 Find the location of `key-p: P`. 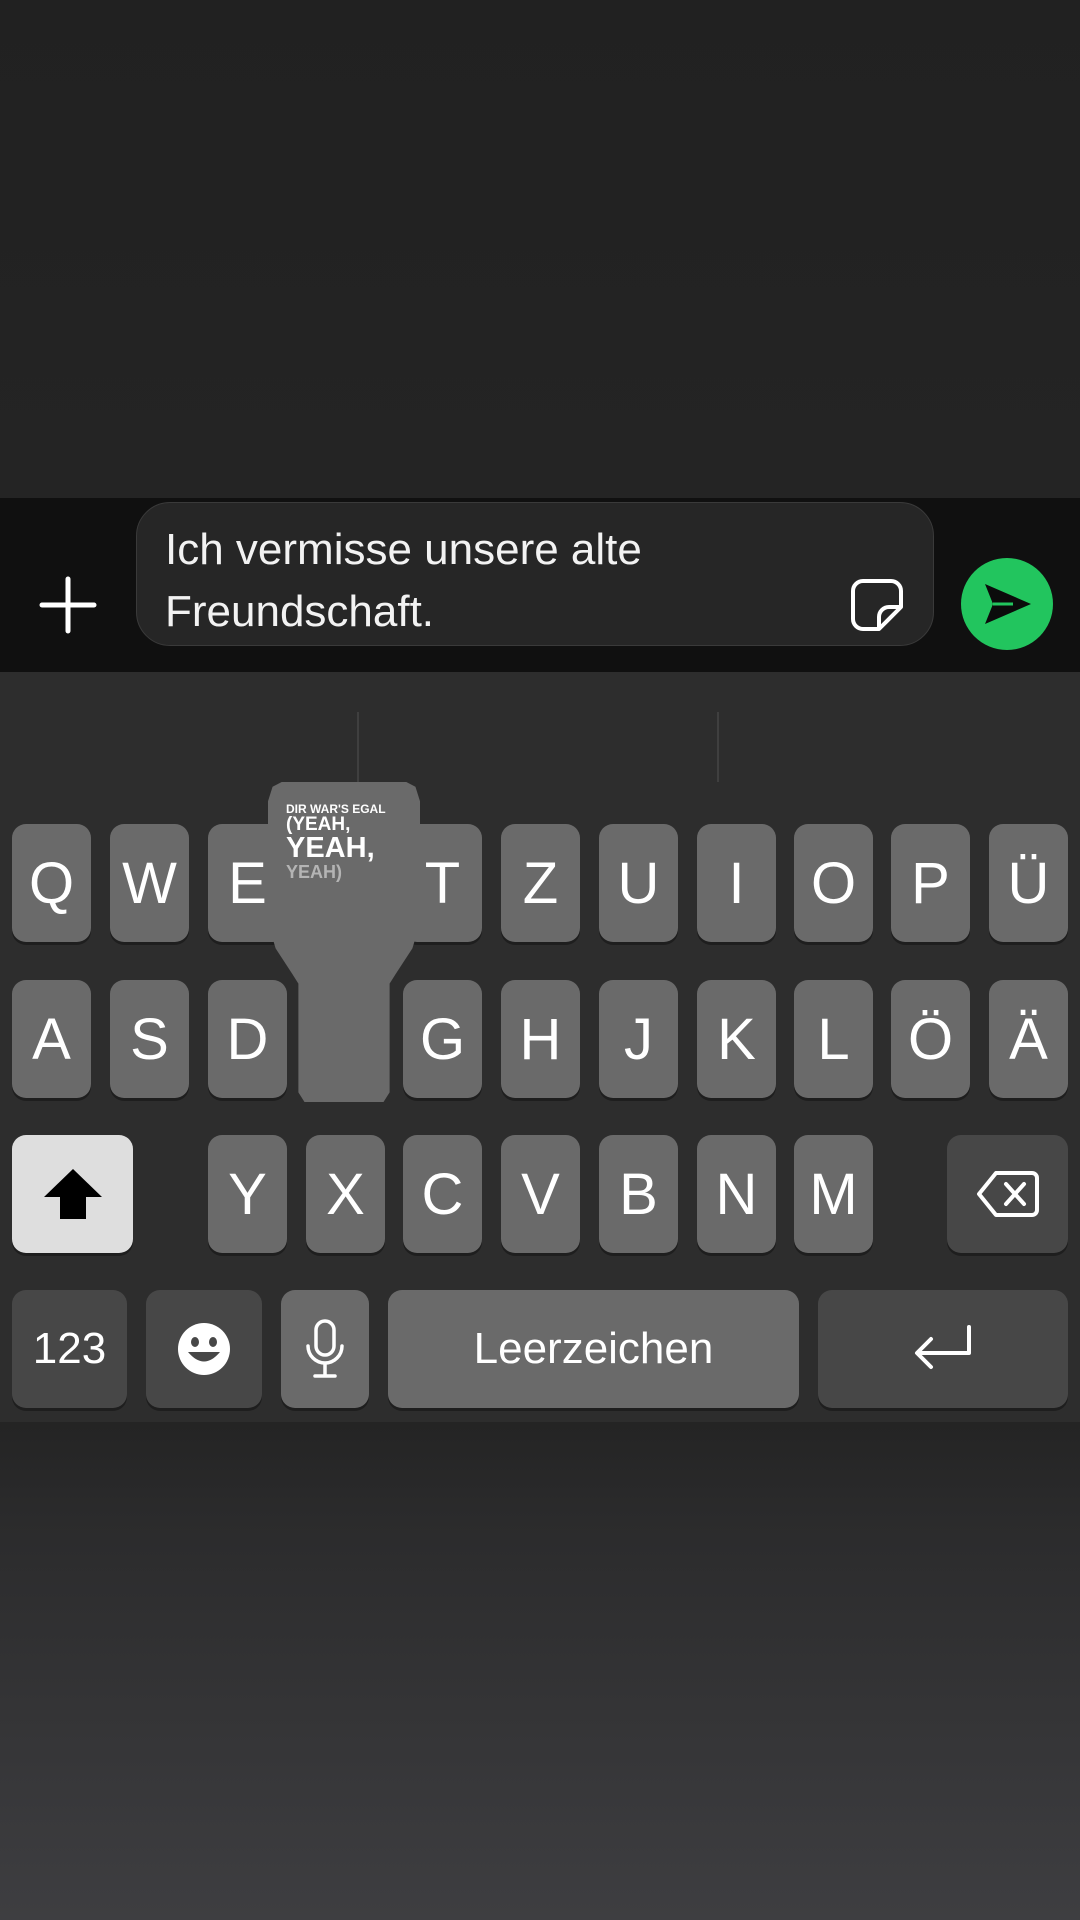

key-p: P is located at coordinates (930, 883).